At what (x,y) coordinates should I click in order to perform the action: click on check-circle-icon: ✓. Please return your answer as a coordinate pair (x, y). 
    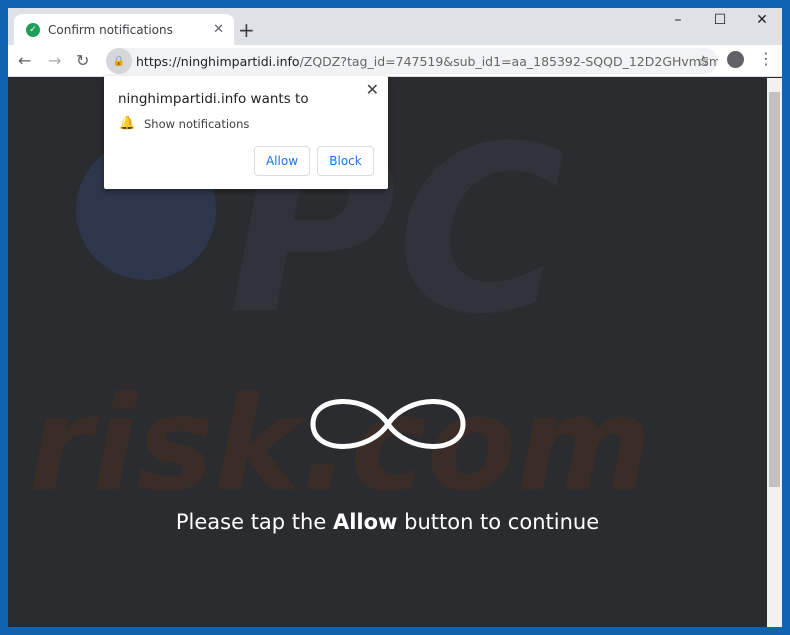
    Looking at the image, I should click on (33, 29).